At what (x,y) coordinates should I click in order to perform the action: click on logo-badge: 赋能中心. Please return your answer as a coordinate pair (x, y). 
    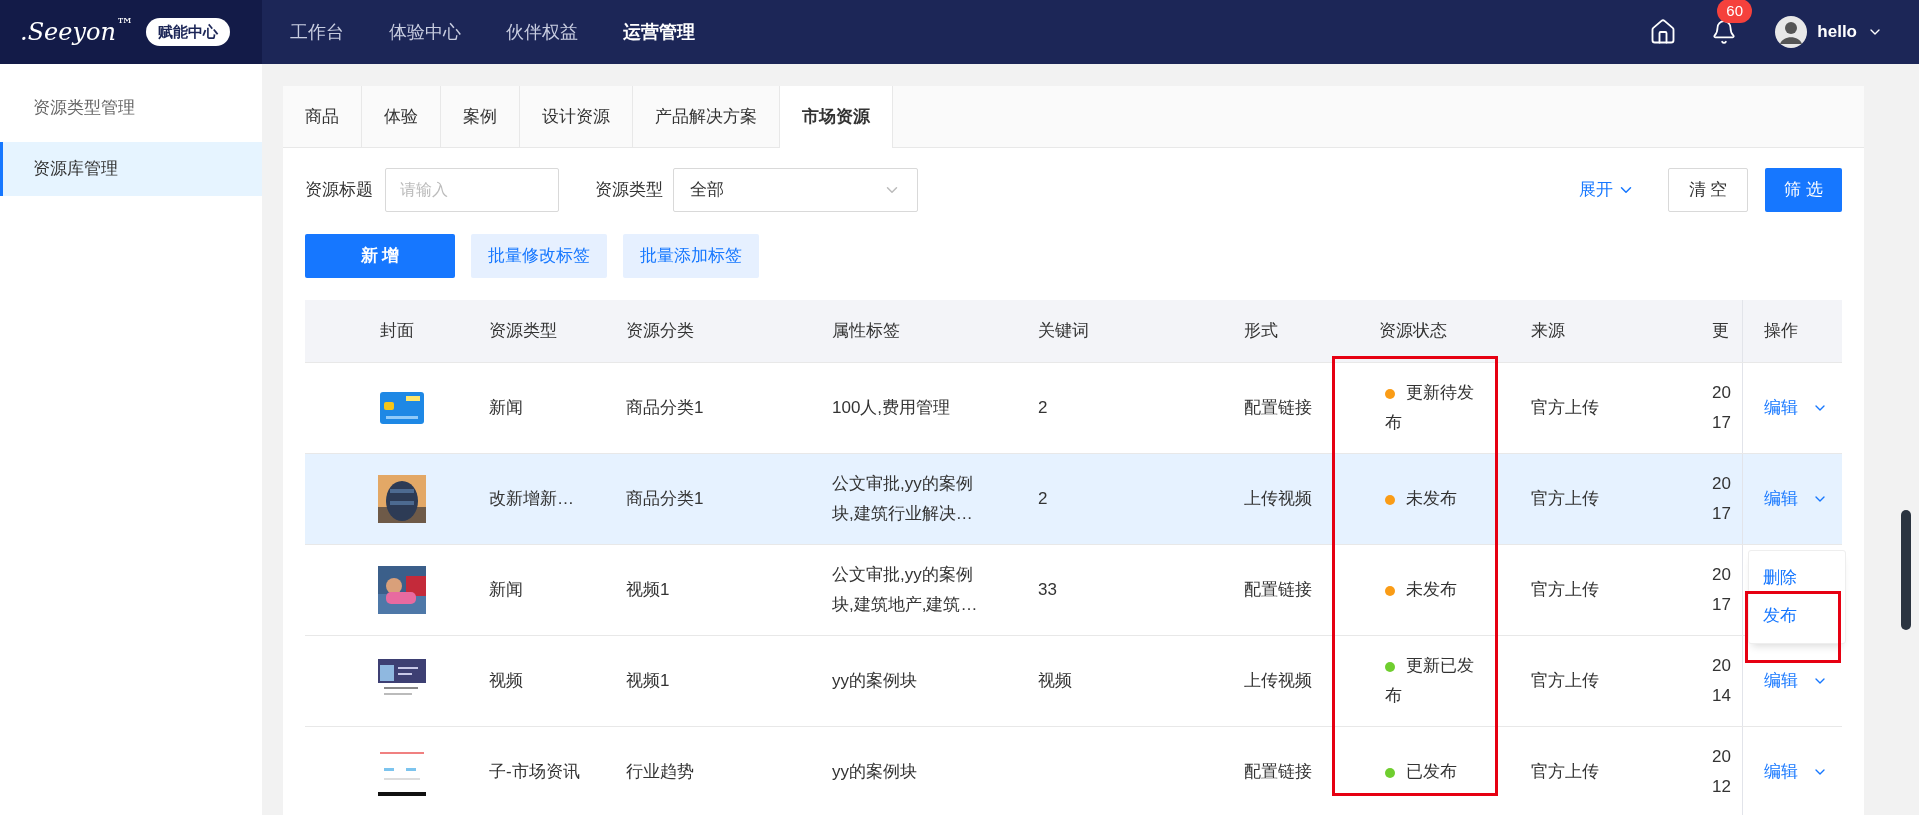
    Looking at the image, I should click on (187, 32).